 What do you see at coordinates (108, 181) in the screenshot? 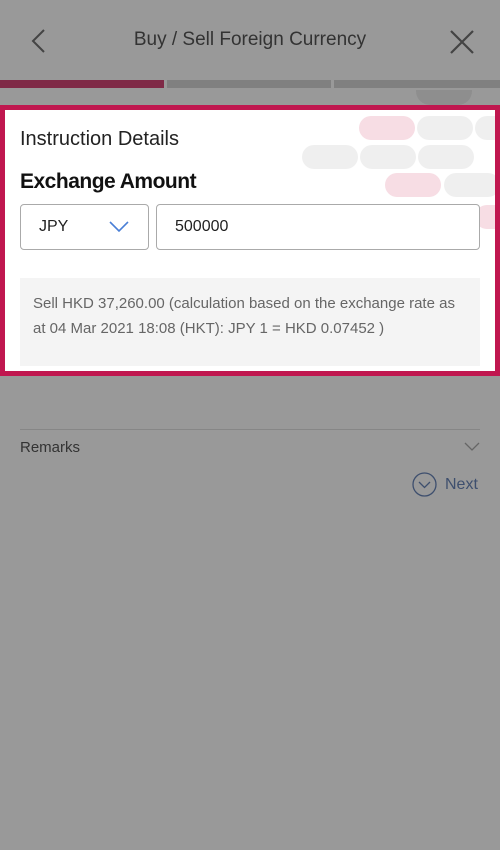
I see `exchange-amount-label: Exchange Amount` at bounding box center [108, 181].